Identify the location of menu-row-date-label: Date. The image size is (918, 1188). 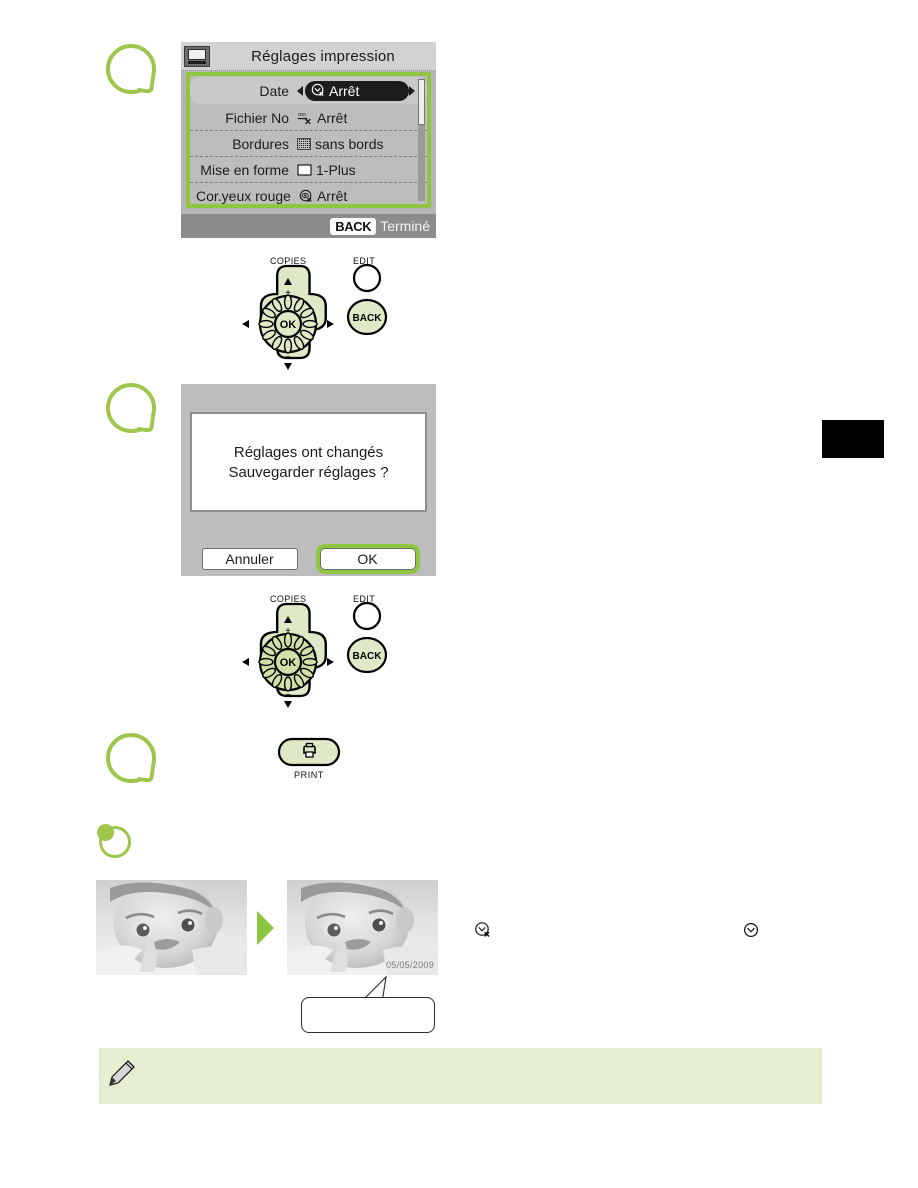
(274, 90).